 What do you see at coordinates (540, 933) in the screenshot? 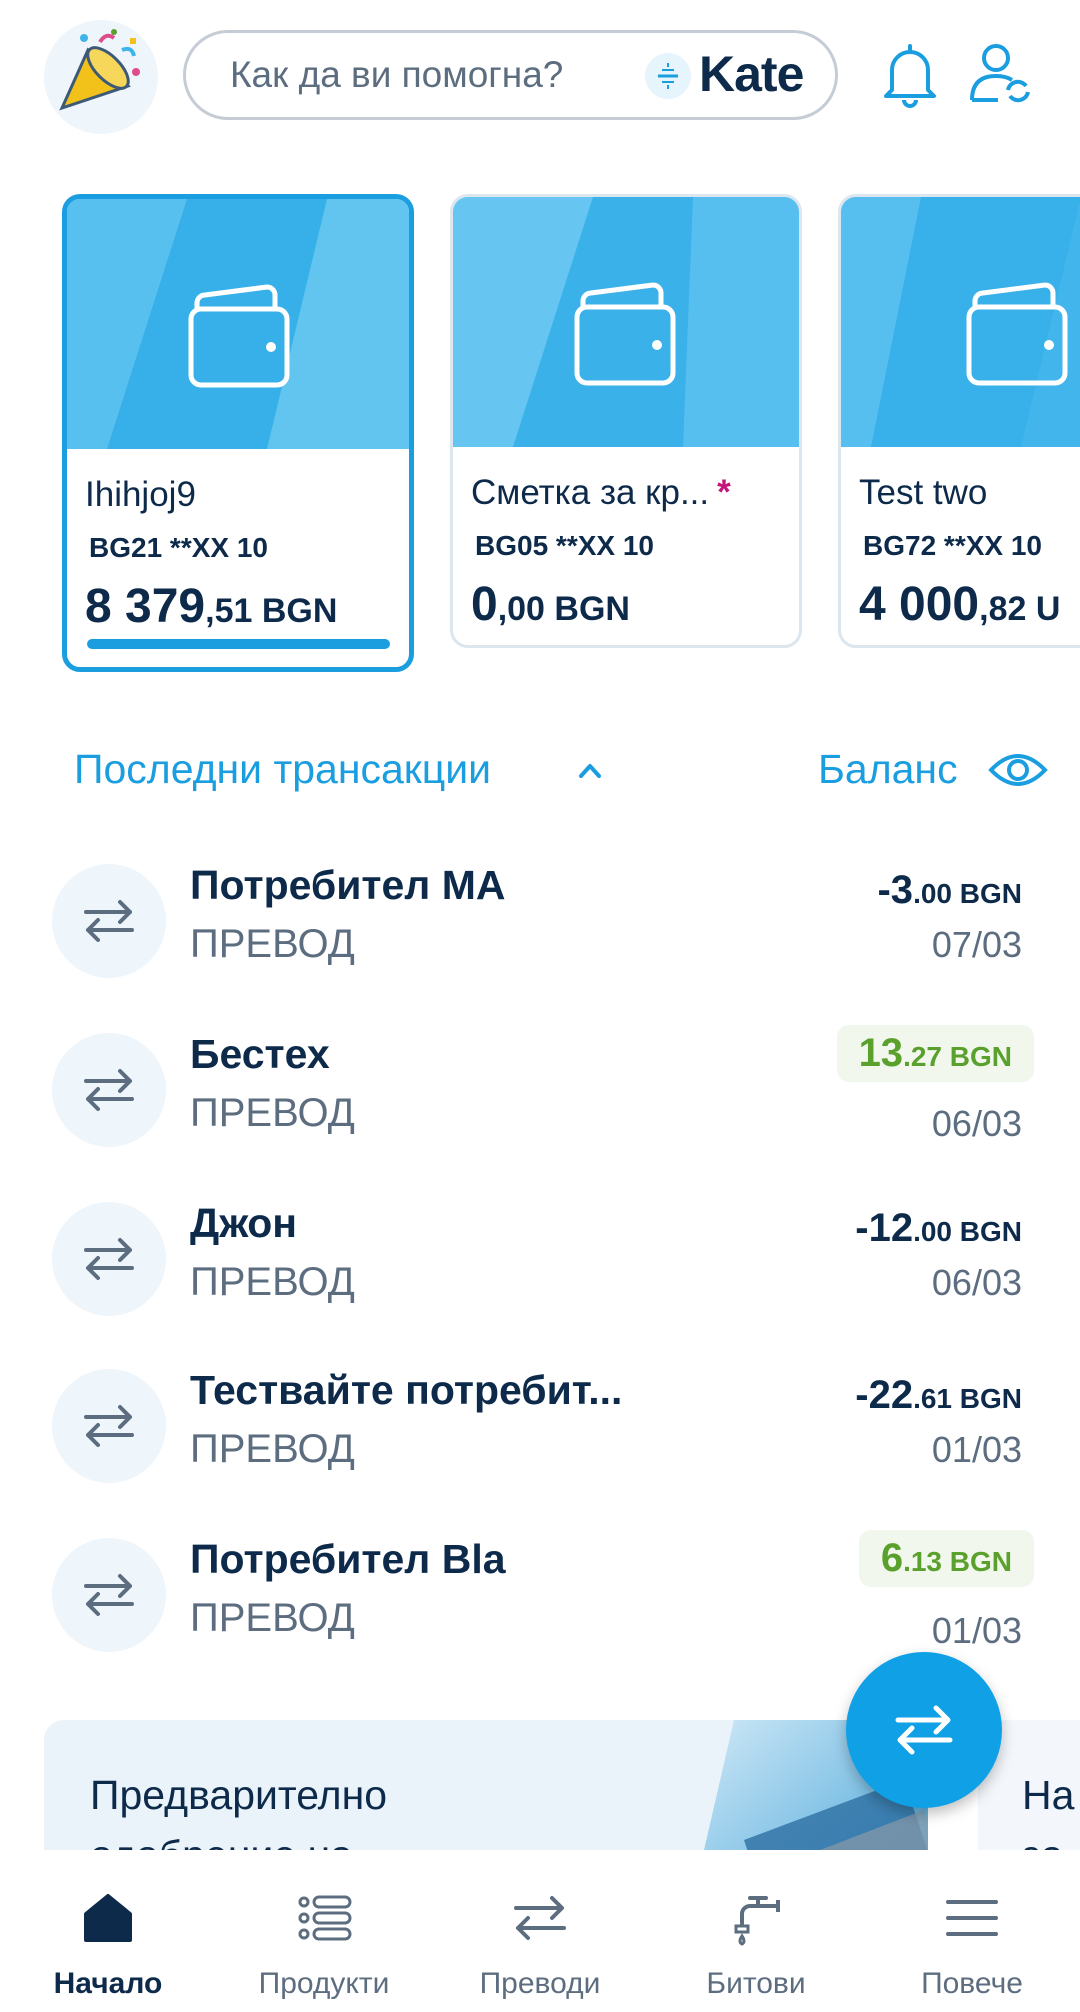
I see `transaction-row: Потребител МА ПРЕВОД -3.00 BGN 07/03` at bounding box center [540, 933].